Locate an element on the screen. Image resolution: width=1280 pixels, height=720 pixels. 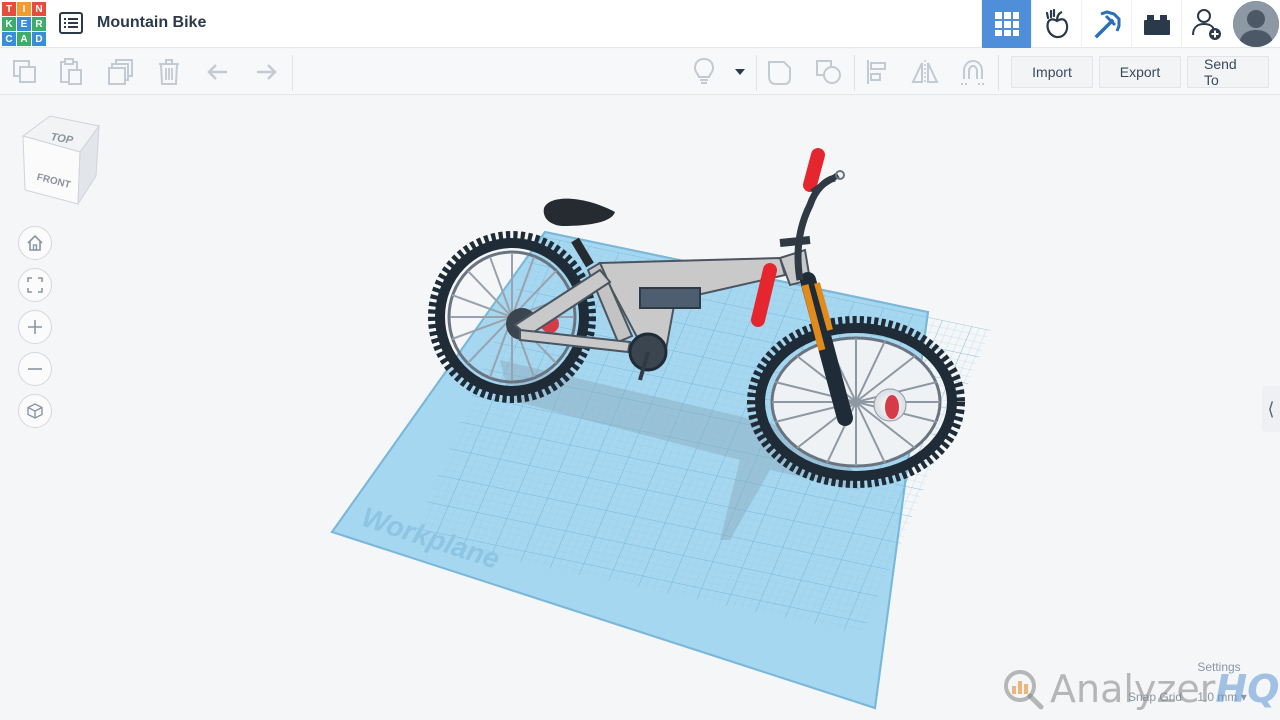
lightbulb-icon is located at coordinates (704, 70).